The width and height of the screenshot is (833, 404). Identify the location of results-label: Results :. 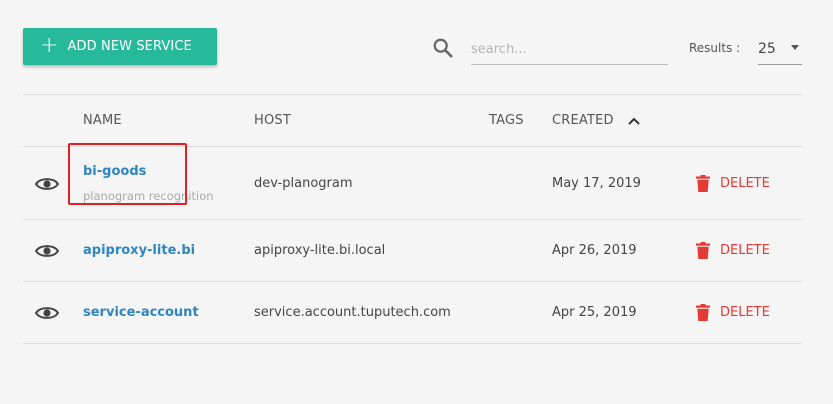
(715, 48).